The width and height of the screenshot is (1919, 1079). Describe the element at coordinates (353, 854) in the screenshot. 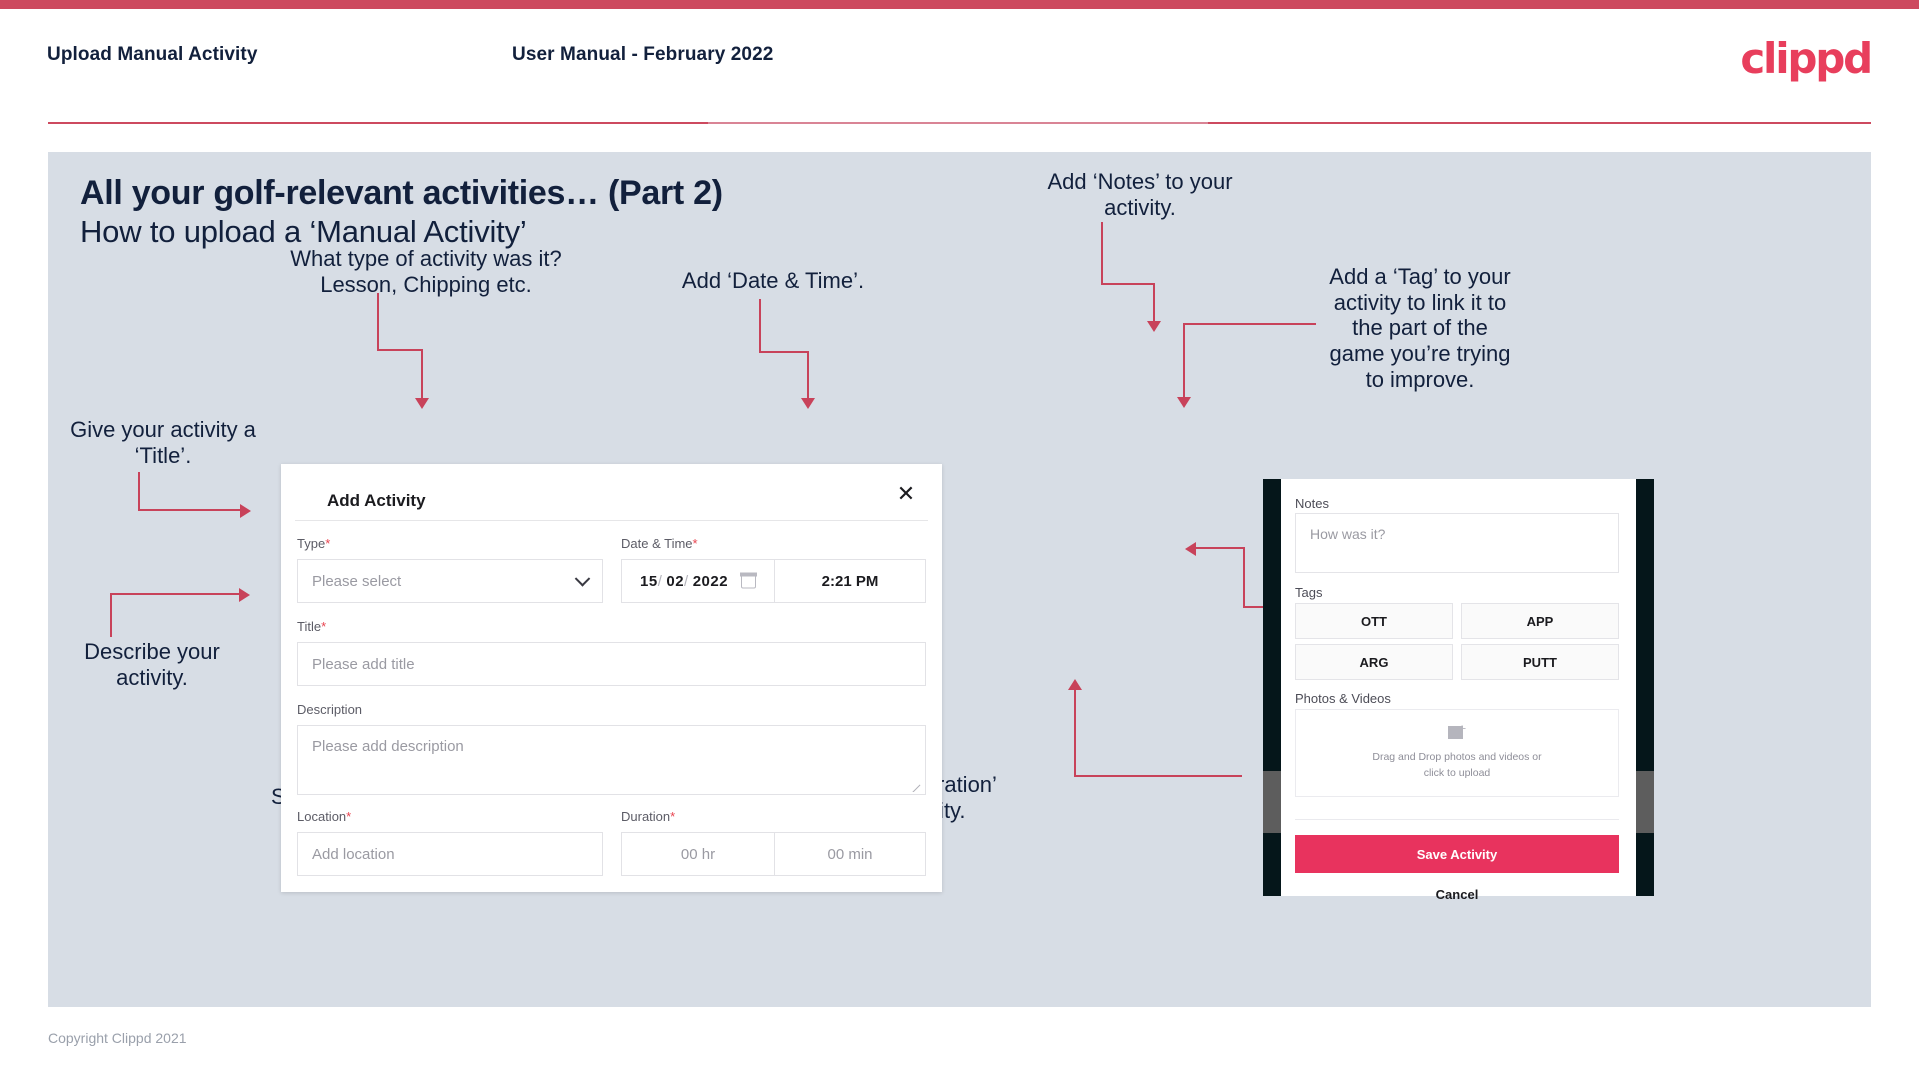

I see `location-placeholder: Add location` at that location.